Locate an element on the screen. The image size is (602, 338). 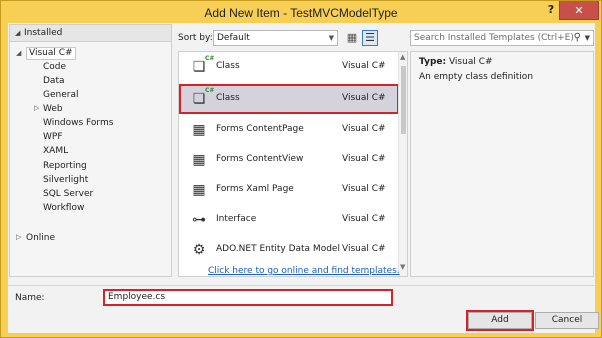
close-button: ✕ is located at coordinates (579, 10).